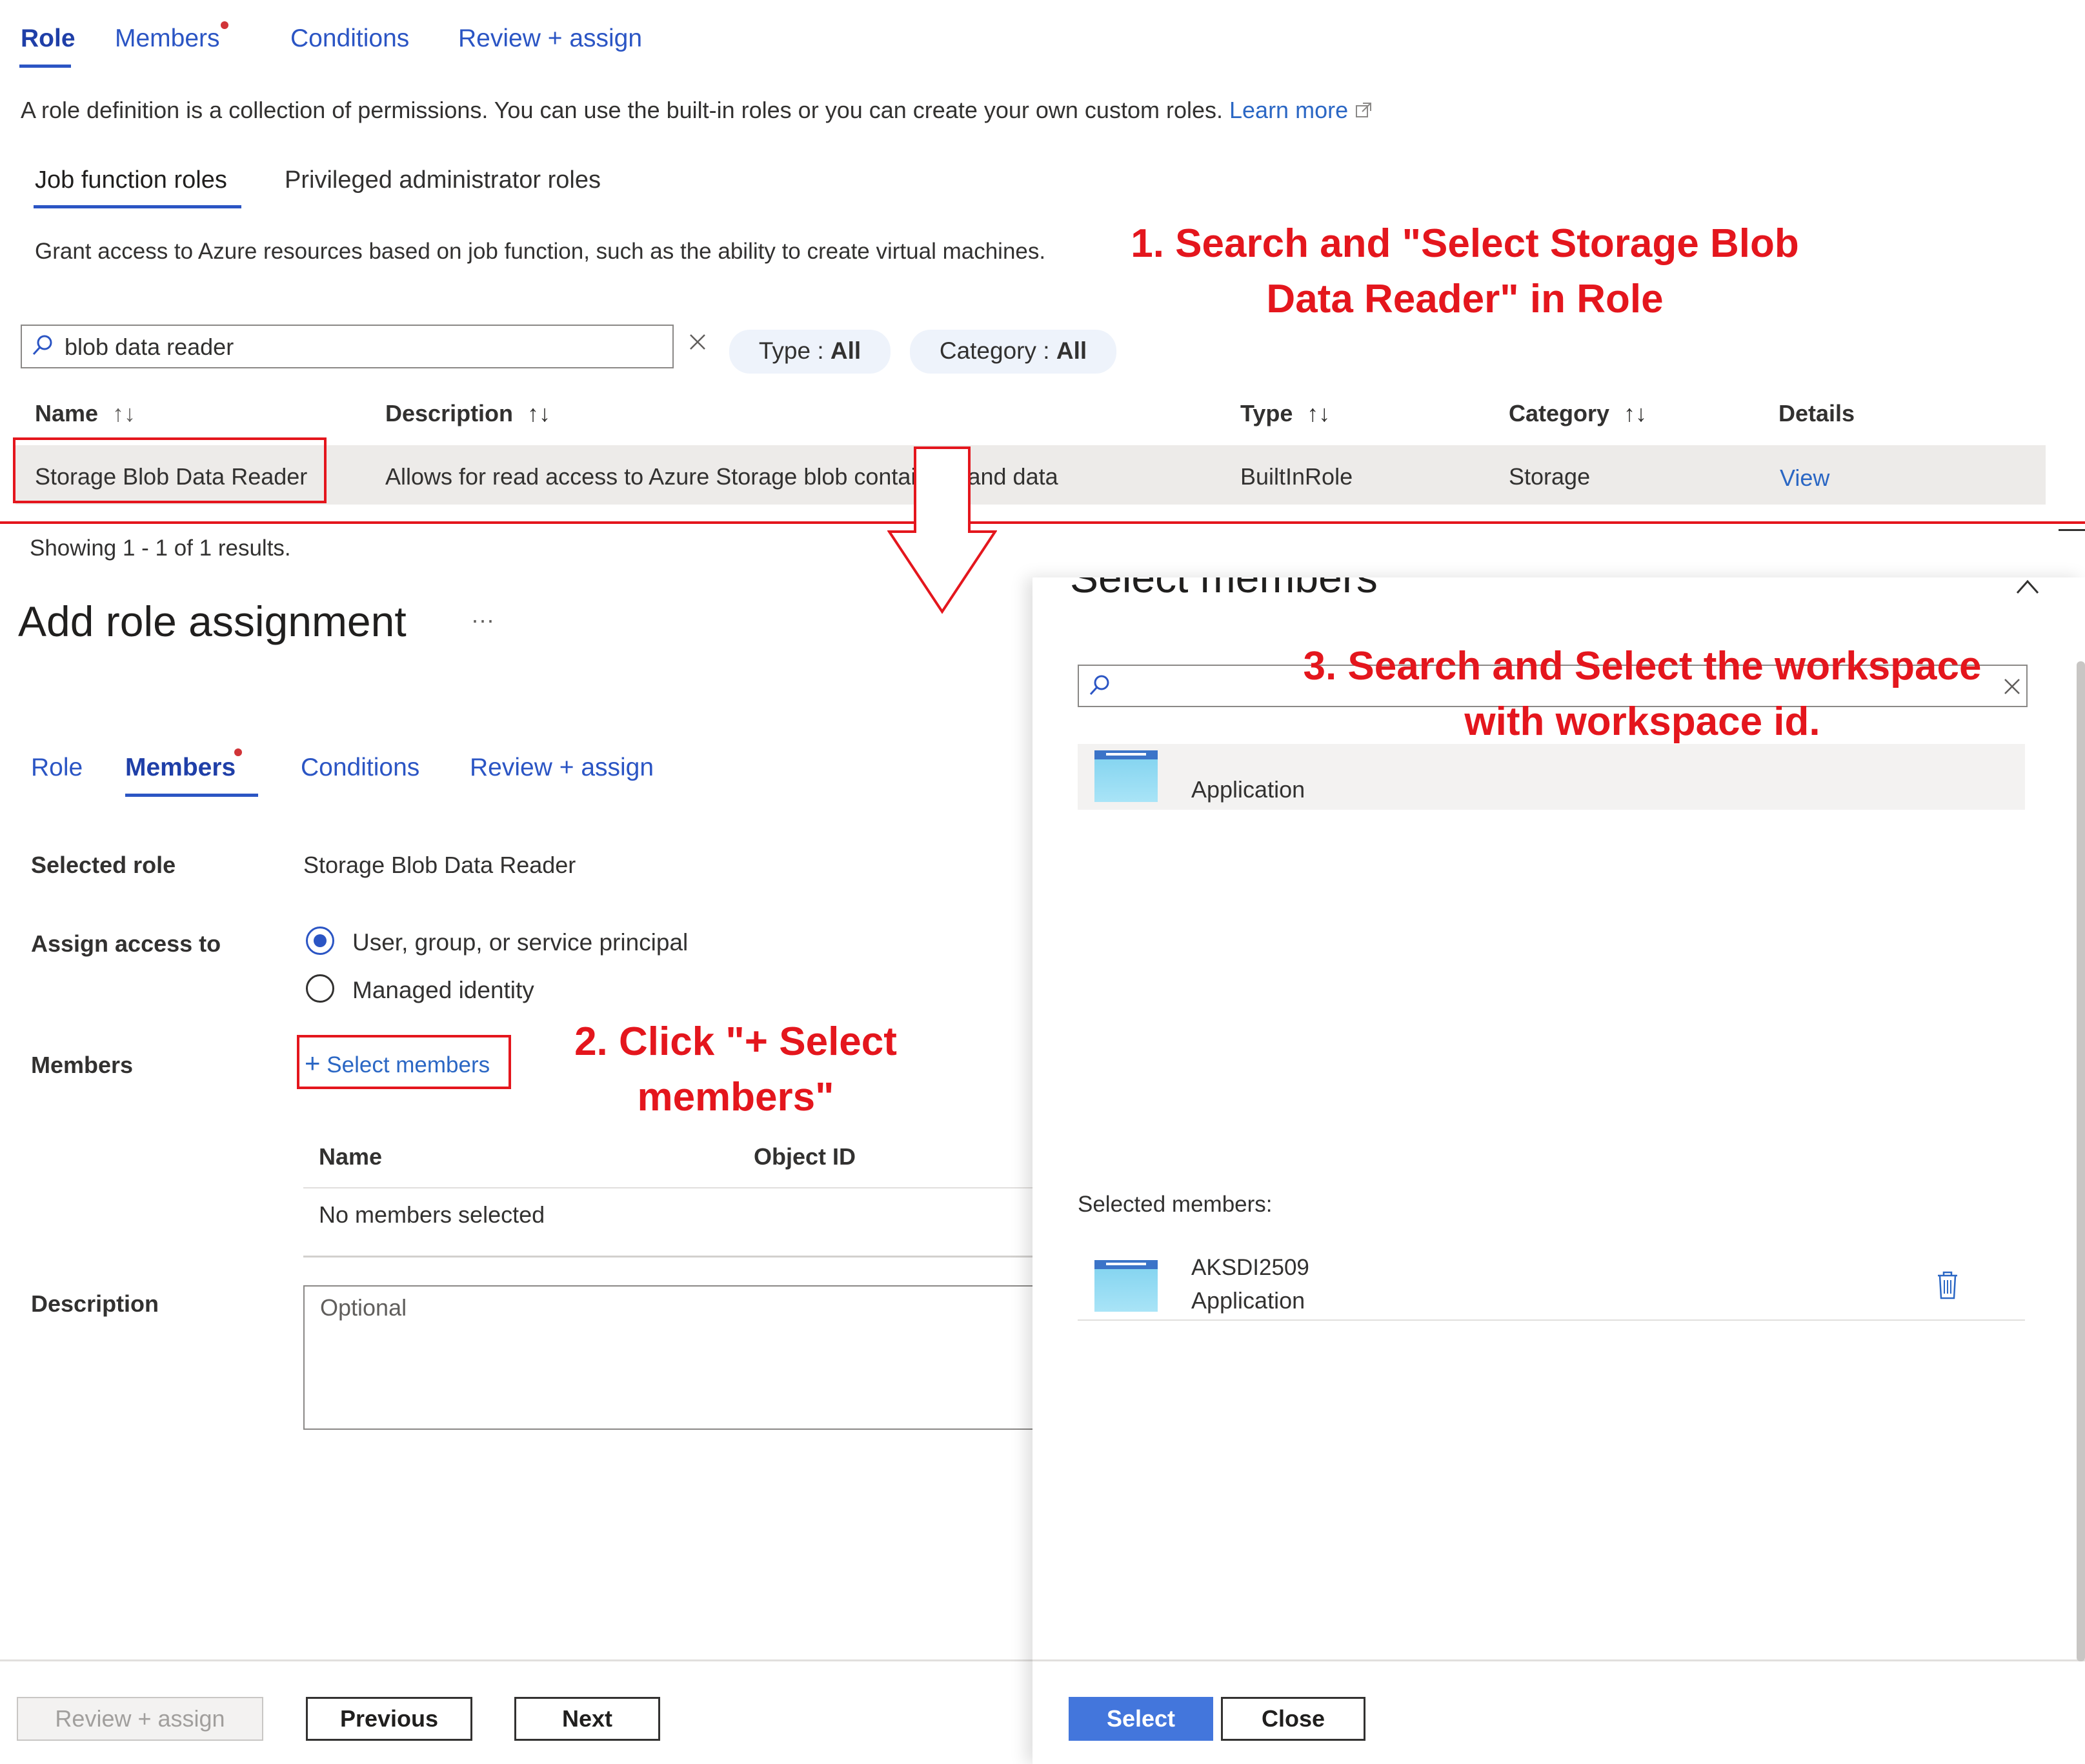 The height and width of the screenshot is (1764, 2085). I want to click on header-name: Name ↑↓, so click(85, 413).